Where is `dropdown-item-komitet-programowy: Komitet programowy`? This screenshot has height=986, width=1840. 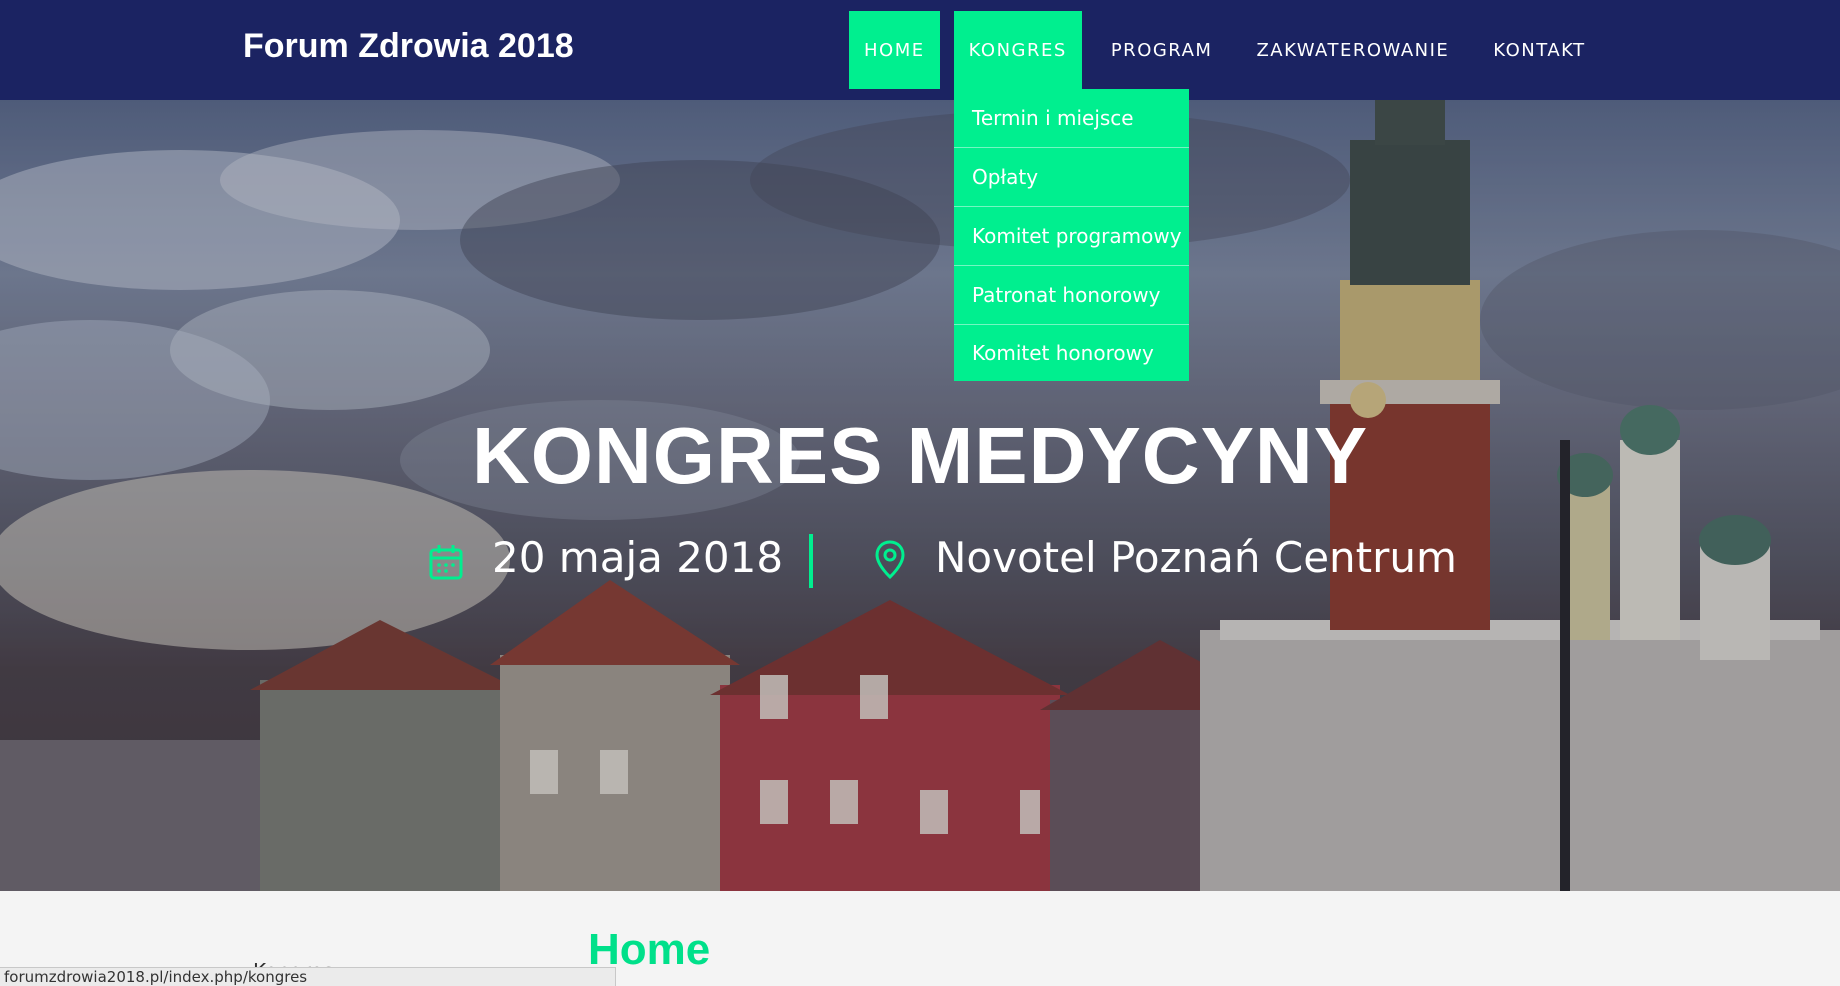
dropdown-item-komitet-programowy: Komitet programowy is located at coordinates (1071, 236).